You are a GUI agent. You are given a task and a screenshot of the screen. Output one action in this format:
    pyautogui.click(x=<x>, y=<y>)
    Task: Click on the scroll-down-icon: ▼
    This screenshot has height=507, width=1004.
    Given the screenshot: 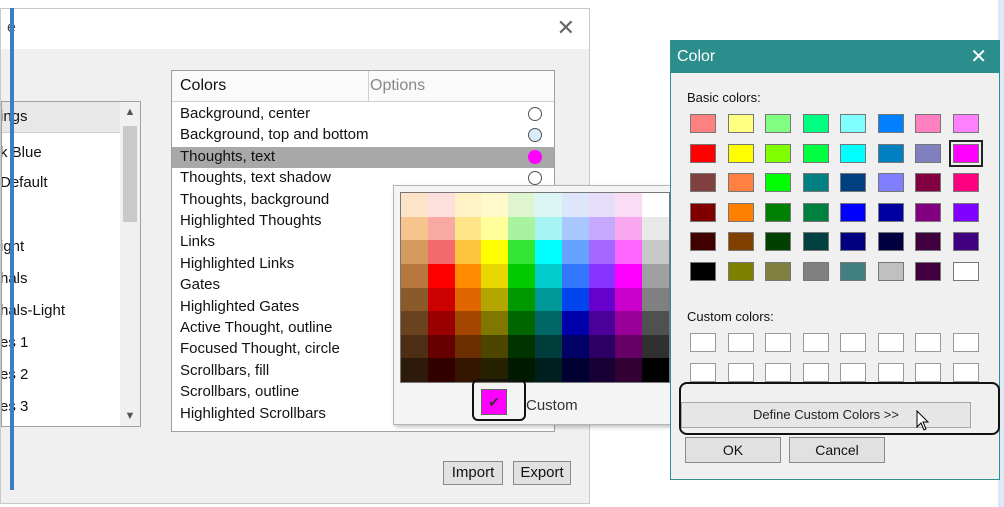 What is the action you would take?
    pyautogui.click(x=130, y=416)
    